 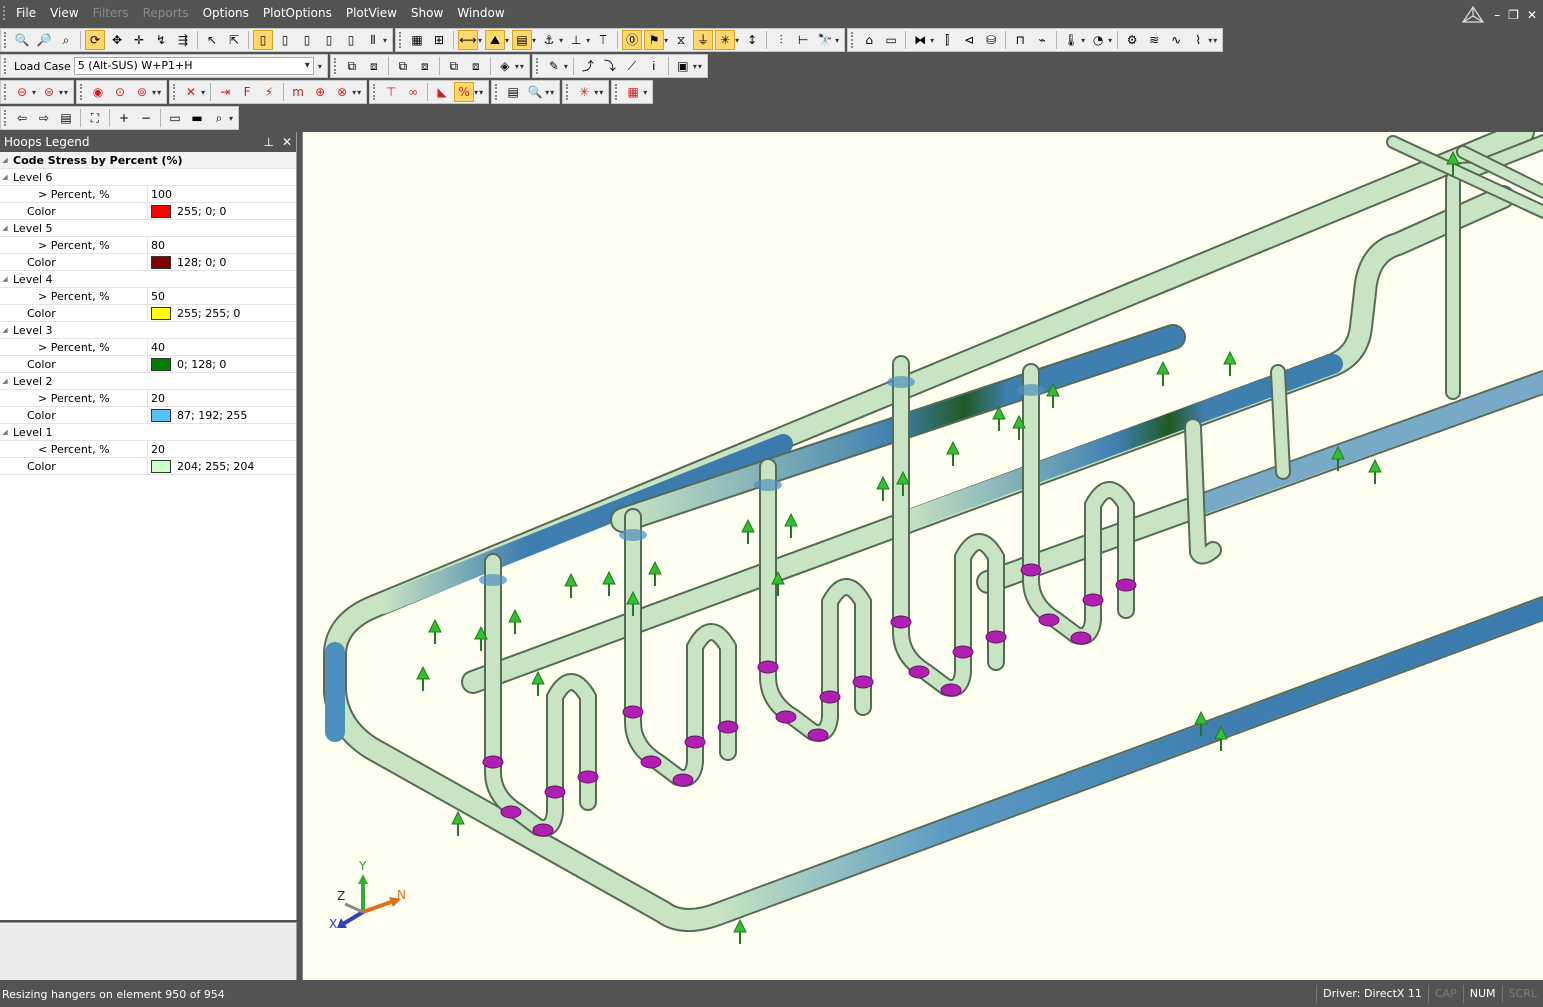 What do you see at coordinates (654, 66) in the screenshot?
I see `text-edit-icon: Ꭵ` at bounding box center [654, 66].